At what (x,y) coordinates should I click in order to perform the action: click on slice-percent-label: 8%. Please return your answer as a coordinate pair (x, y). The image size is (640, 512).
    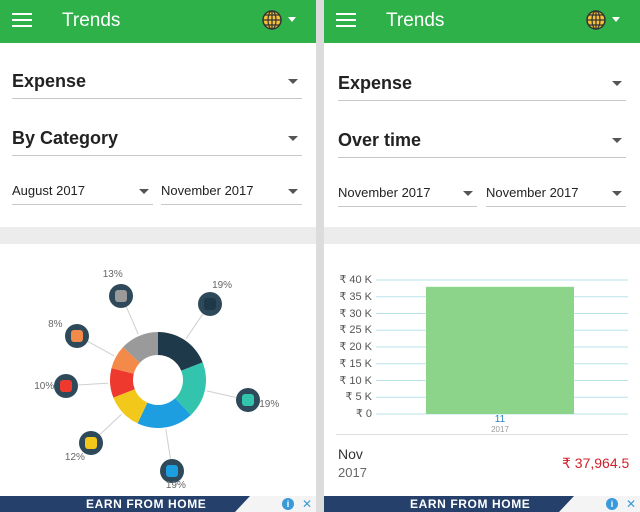
    Looking at the image, I should click on (55, 325).